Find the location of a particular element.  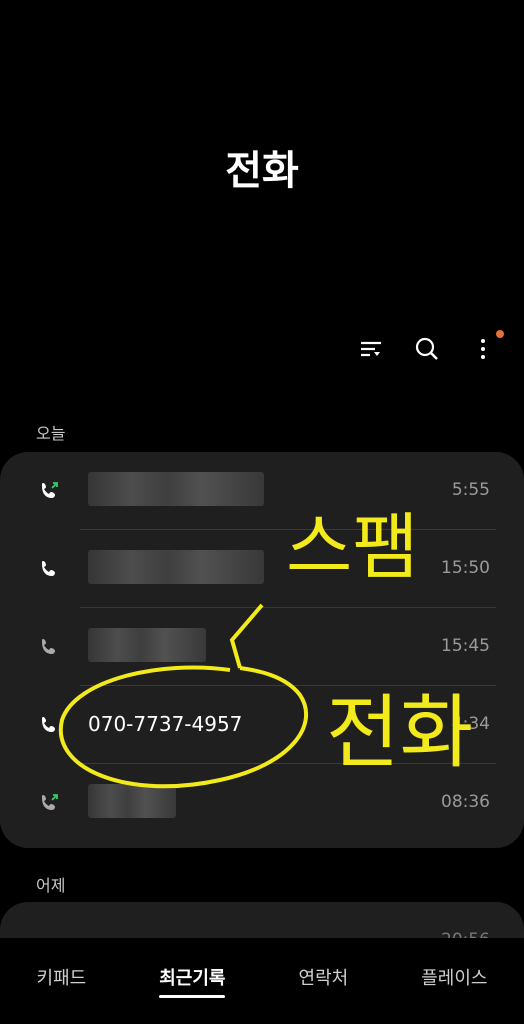

call-row: 15:50 is located at coordinates (262, 569).